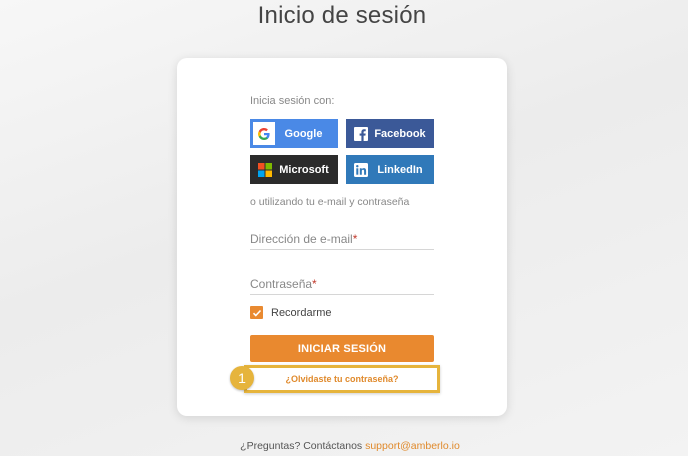 The image size is (688, 456). What do you see at coordinates (330, 202) in the screenshot?
I see `or-divider-text: o utilizando tu e-mail y contraseña` at bounding box center [330, 202].